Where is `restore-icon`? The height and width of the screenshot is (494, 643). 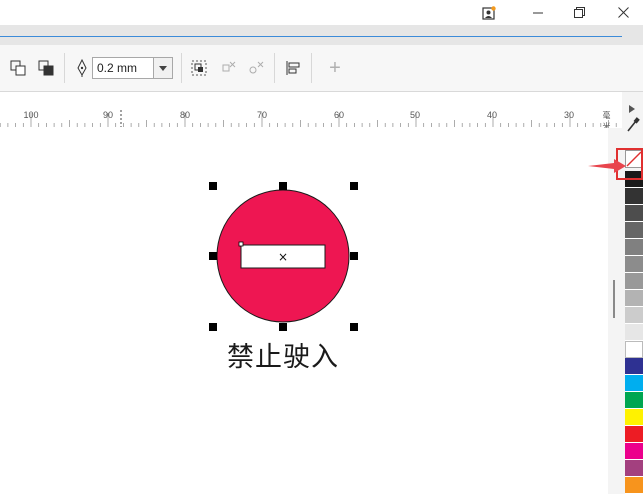 restore-icon is located at coordinates (579, 12).